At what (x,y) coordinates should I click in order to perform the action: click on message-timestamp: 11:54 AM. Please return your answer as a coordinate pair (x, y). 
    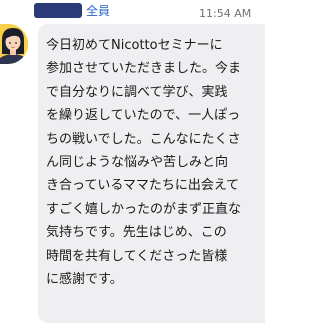
    Looking at the image, I should click on (225, 13).